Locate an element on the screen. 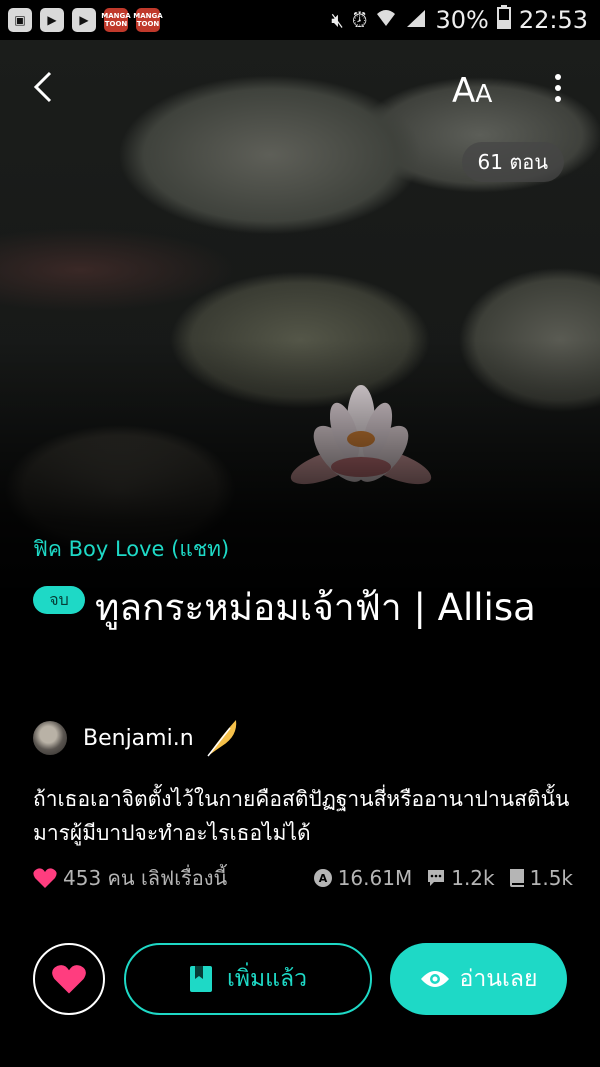 The width and height of the screenshot is (600, 1067). bookmark-icon is located at coordinates (200, 979).